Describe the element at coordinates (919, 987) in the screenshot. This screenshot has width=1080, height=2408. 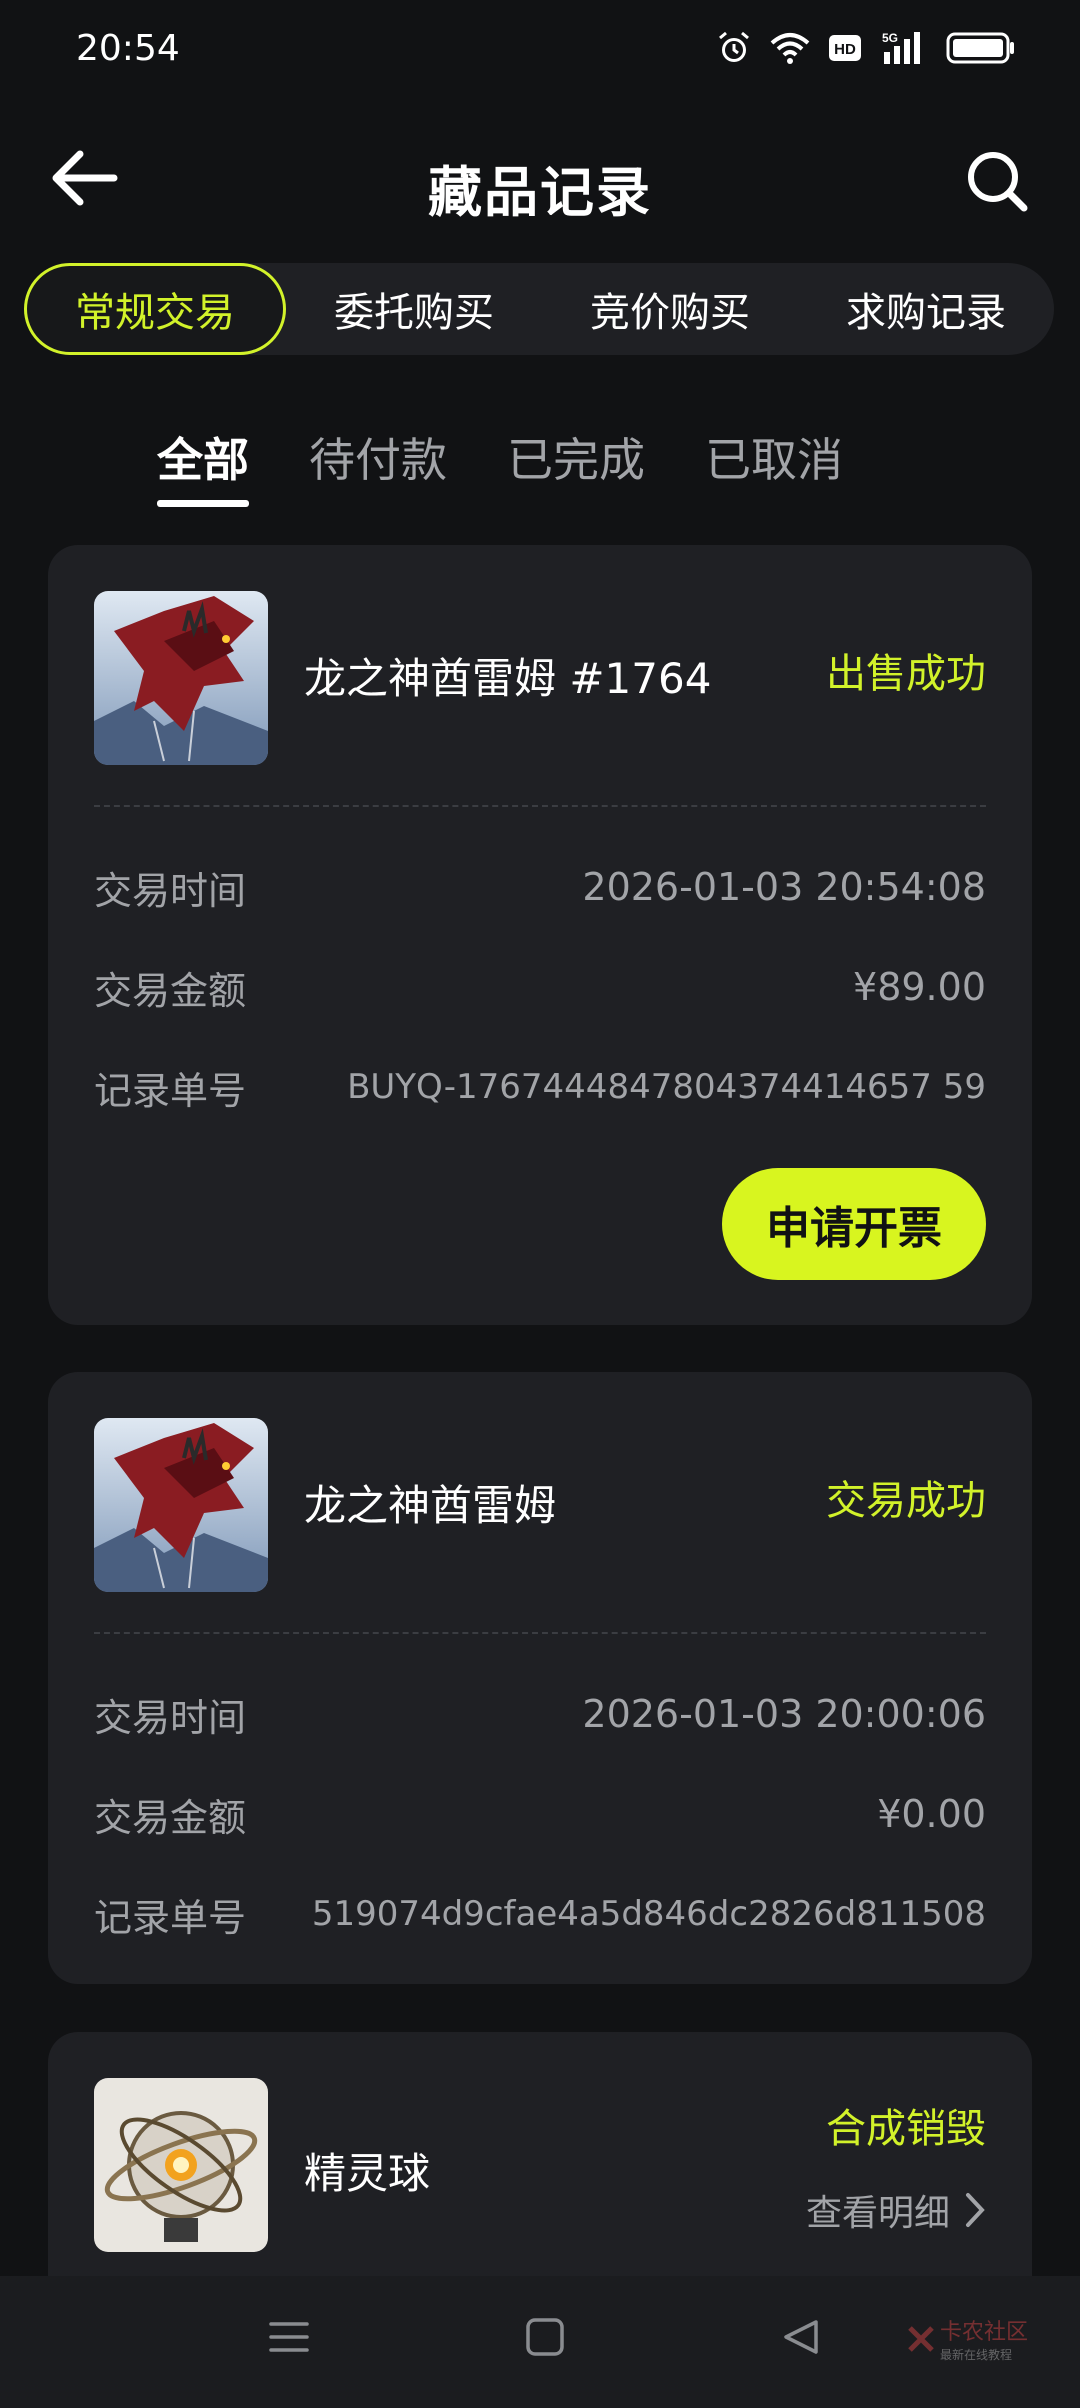
I see `row-value: ¥89.00` at that location.